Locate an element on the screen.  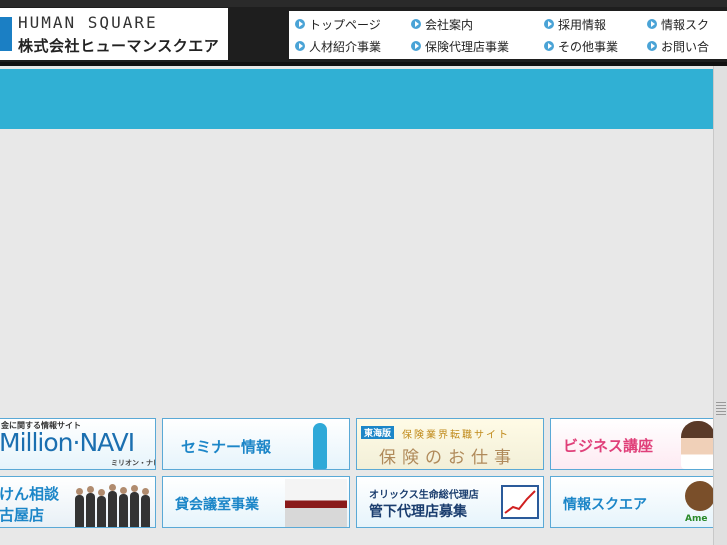
monkey-icon is located at coordinates (700, 496).